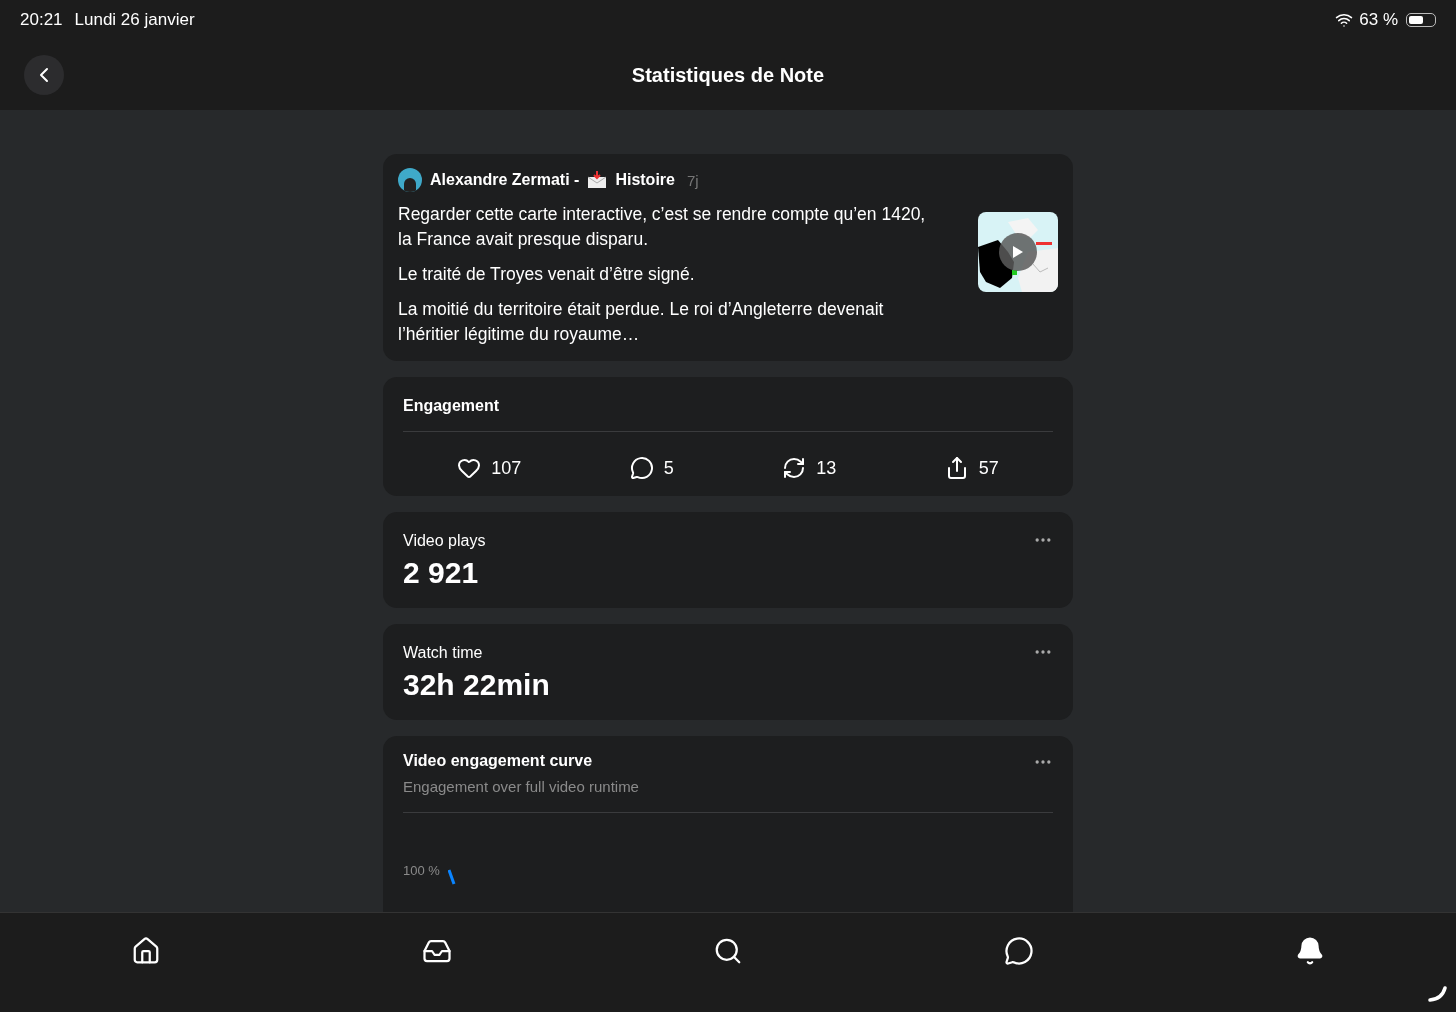 The width and height of the screenshot is (1456, 1012). What do you see at coordinates (662, 227) in the screenshot?
I see `post-paragraph: Regarder cette carte interactive, c’est se rendre compte qu’en 1420, la France avait presque disparu.` at bounding box center [662, 227].